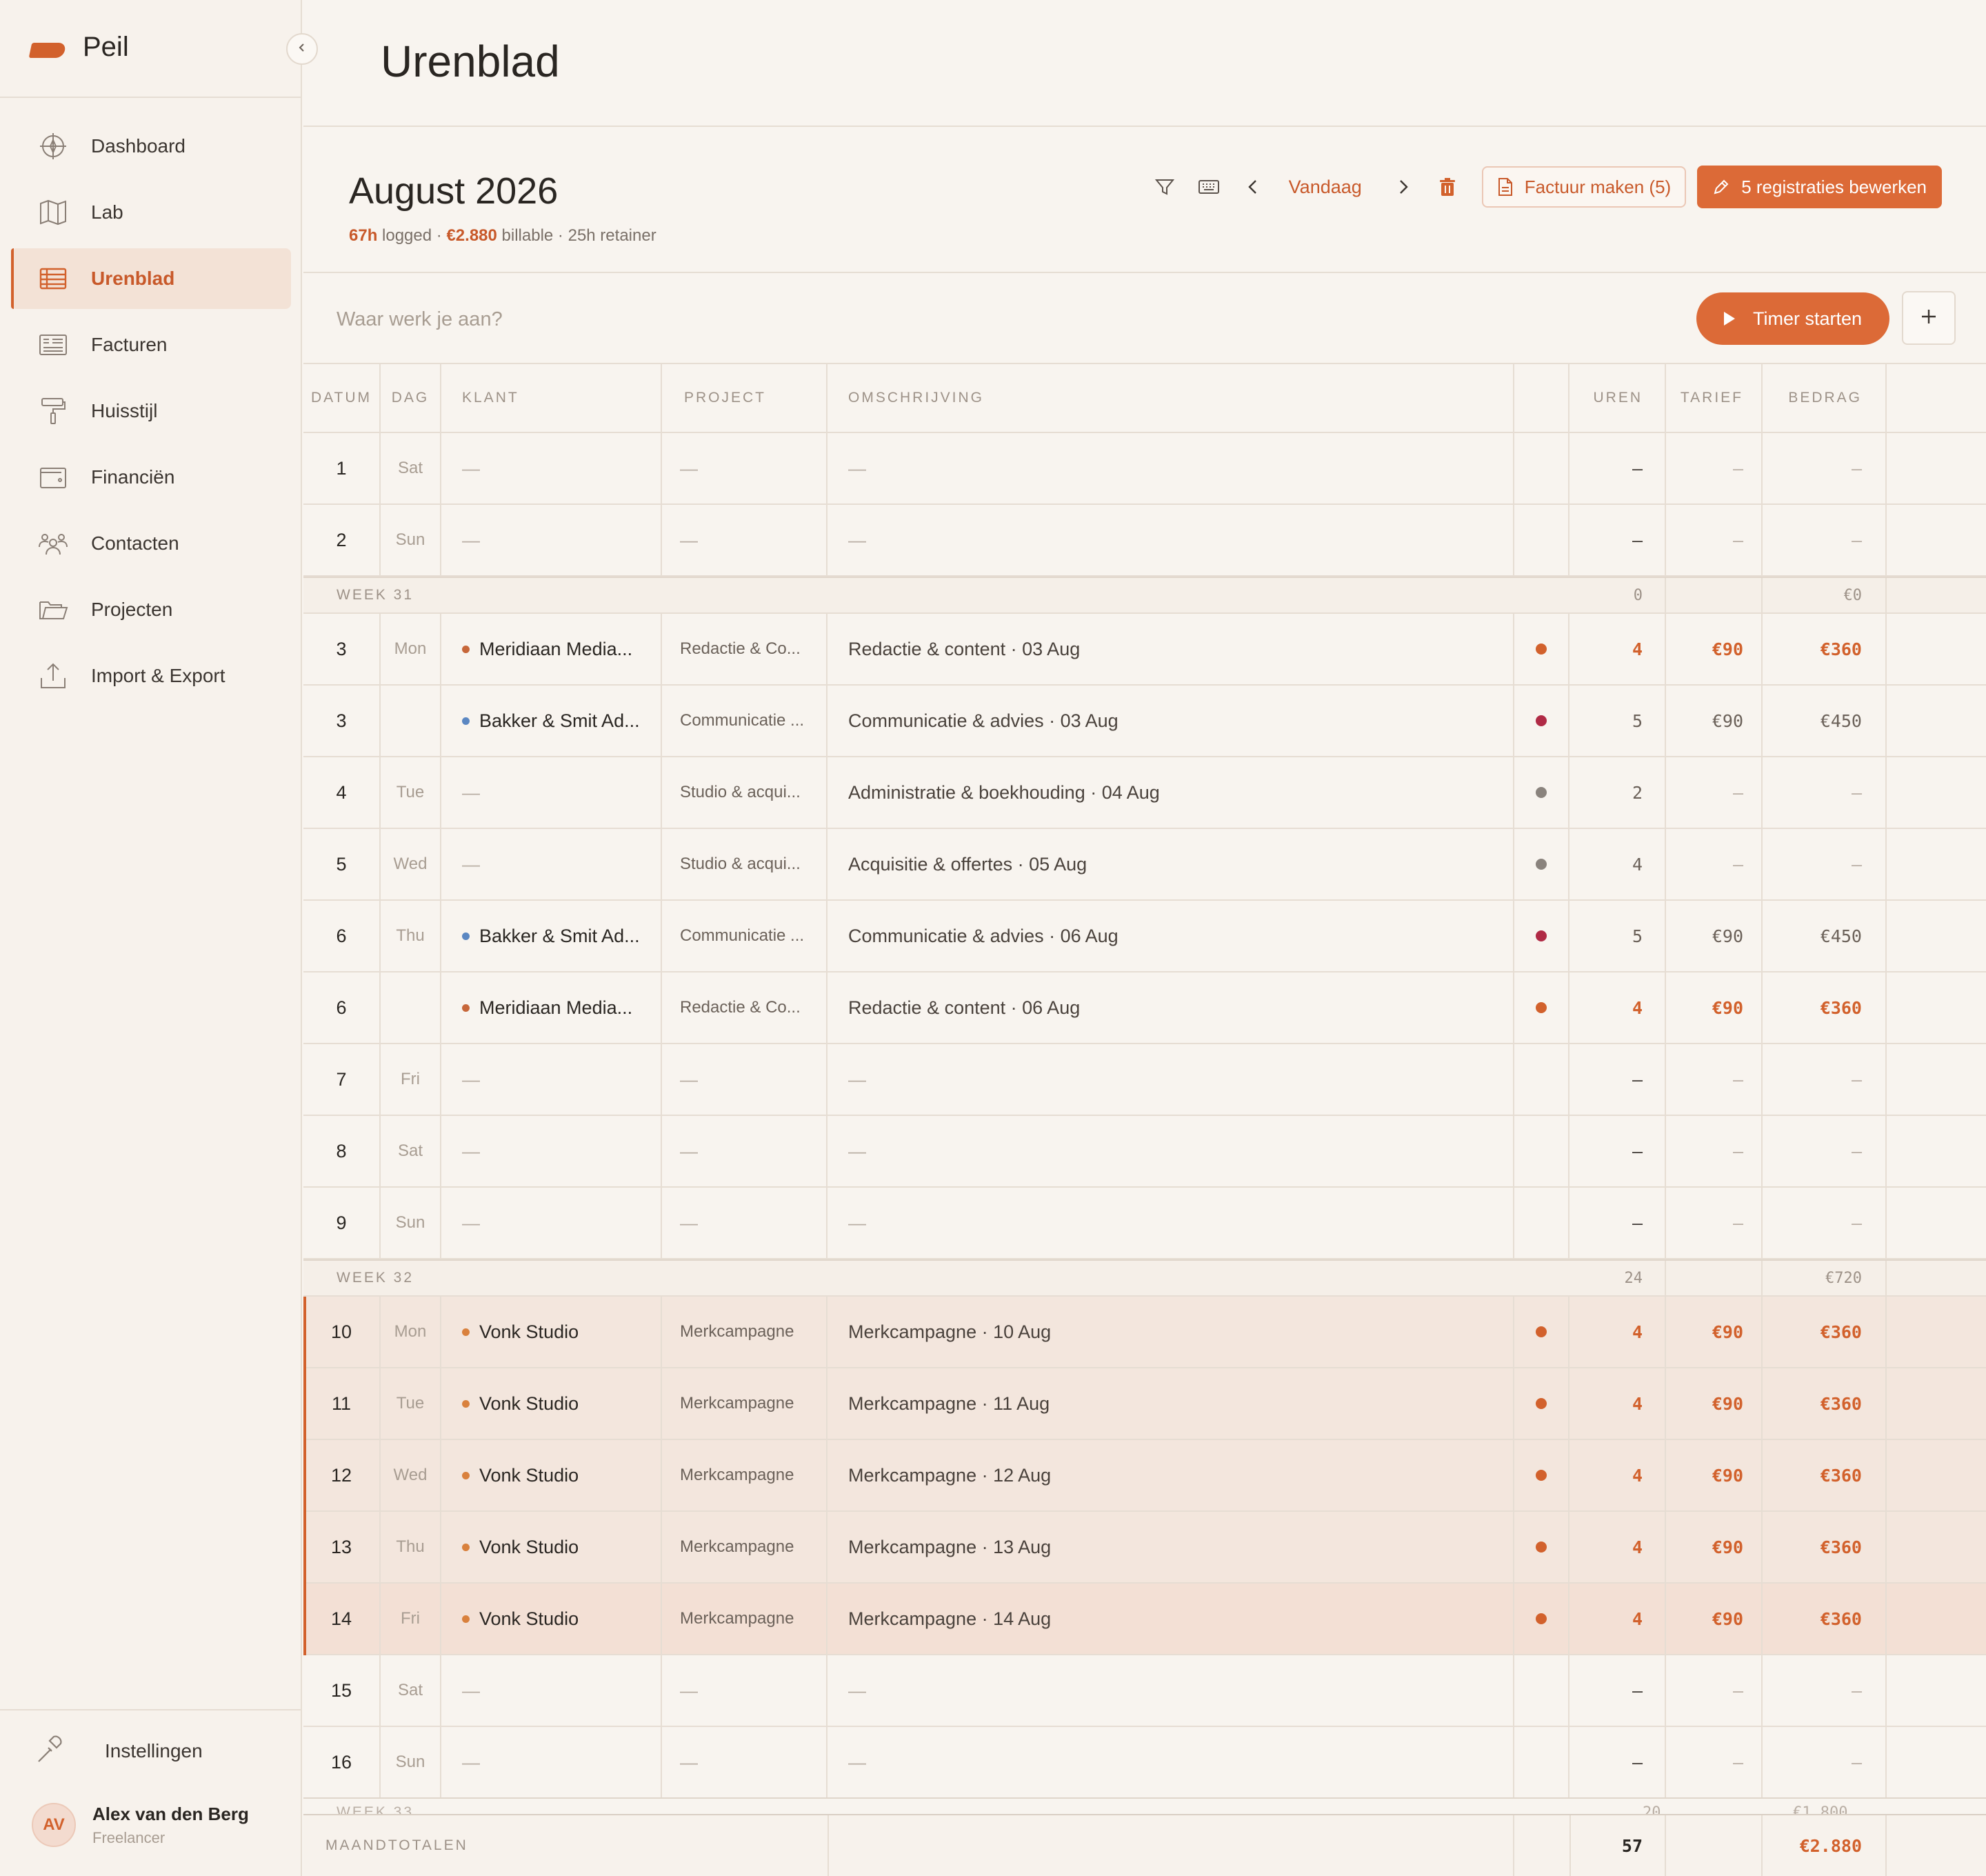 The width and height of the screenshot is (1986, 1876). What do you see at coordinates (1447, 187) in the screenshot?
I see `trash-icon` at bounding box center [1447, 187].